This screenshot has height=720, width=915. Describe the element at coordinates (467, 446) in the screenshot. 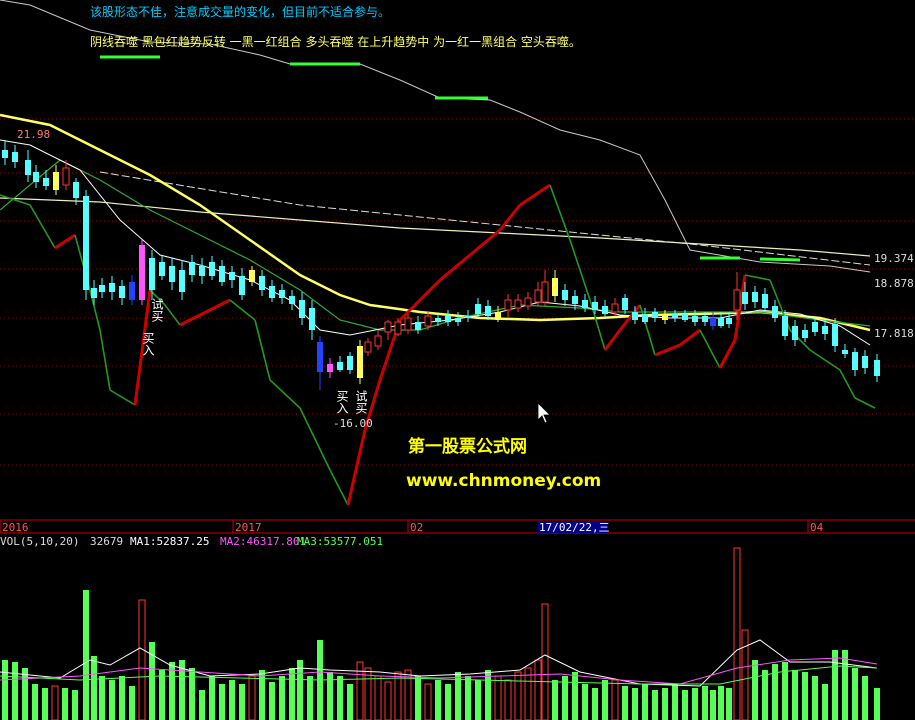

I see `watermark-title: 第一股票公式网` at that location.